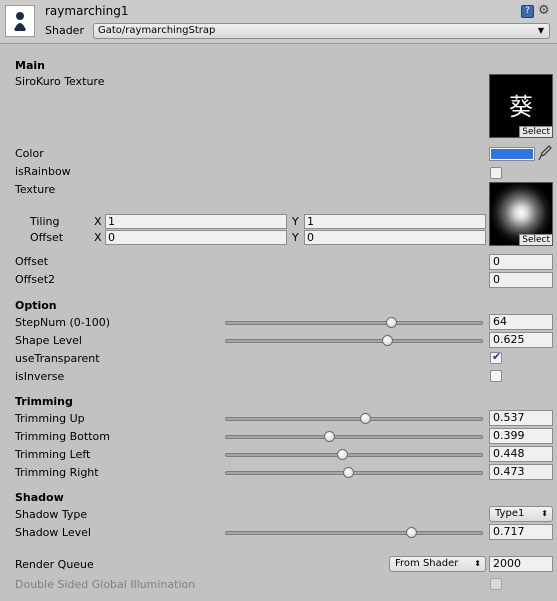 The height and width of the screenshot is (601, 557). What do you see at coordinates (51, 514) in the screenshot?
I see `shadow-type-label: Shadow Type` at bounding box center [51, 514].